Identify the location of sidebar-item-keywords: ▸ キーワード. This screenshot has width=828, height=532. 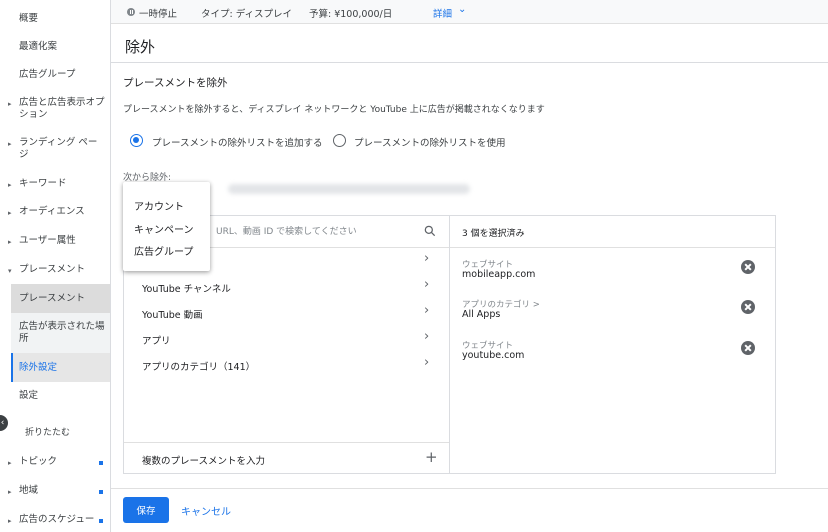
(55, 184).